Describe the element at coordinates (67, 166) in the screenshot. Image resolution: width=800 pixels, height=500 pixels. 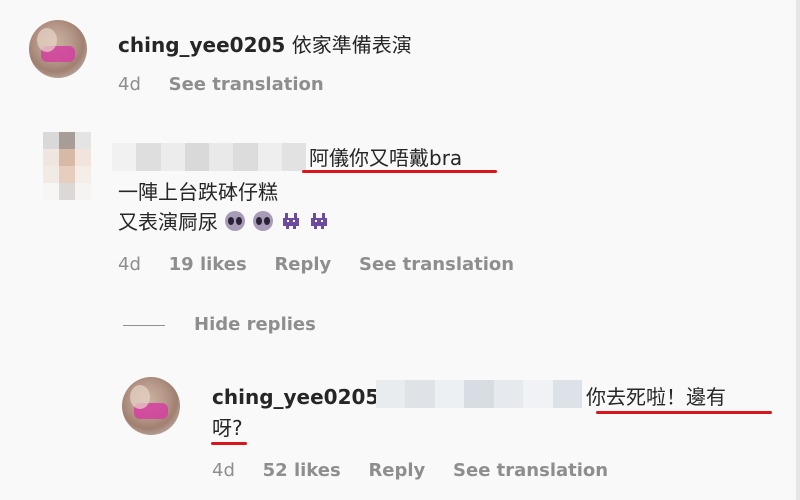
I see `avatar-pixelated` at that location.